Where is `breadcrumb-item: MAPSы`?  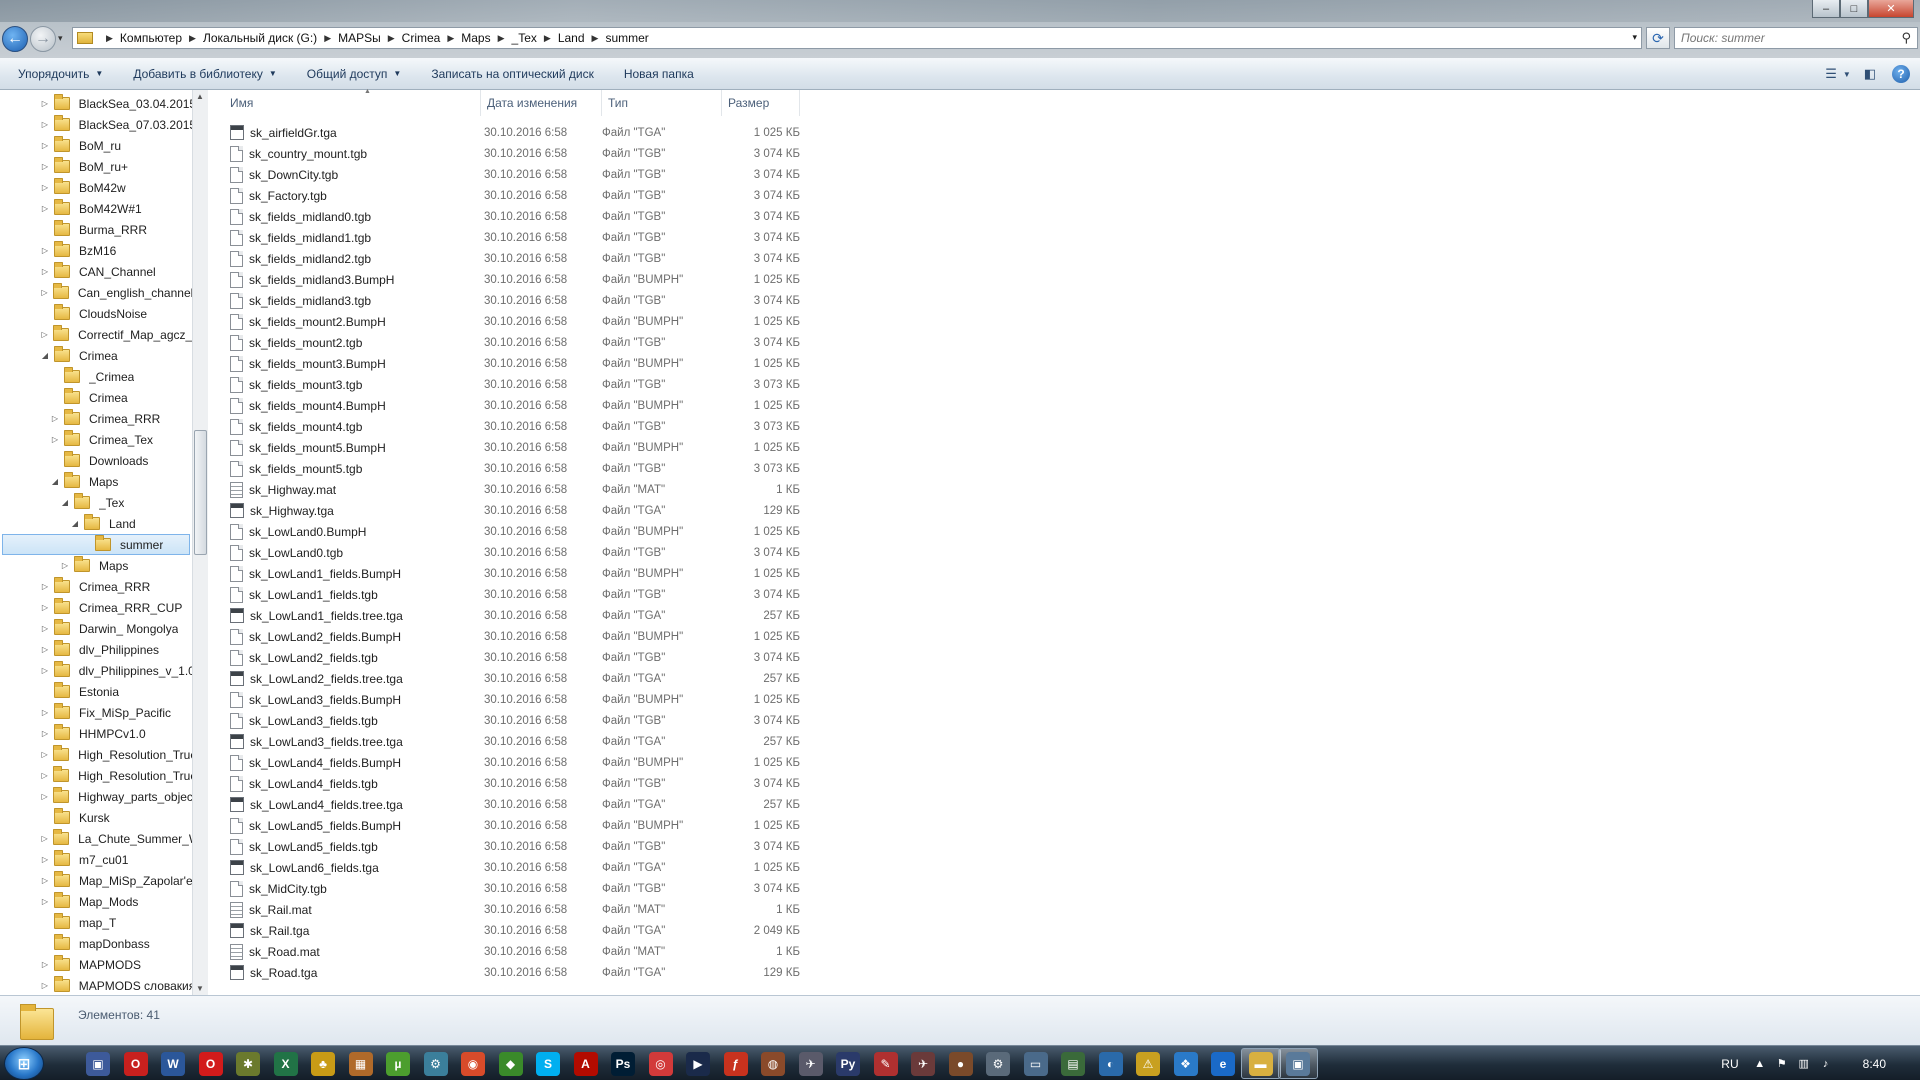 breadcrumb-item: MAPSы is located at coordinates (359, 38).